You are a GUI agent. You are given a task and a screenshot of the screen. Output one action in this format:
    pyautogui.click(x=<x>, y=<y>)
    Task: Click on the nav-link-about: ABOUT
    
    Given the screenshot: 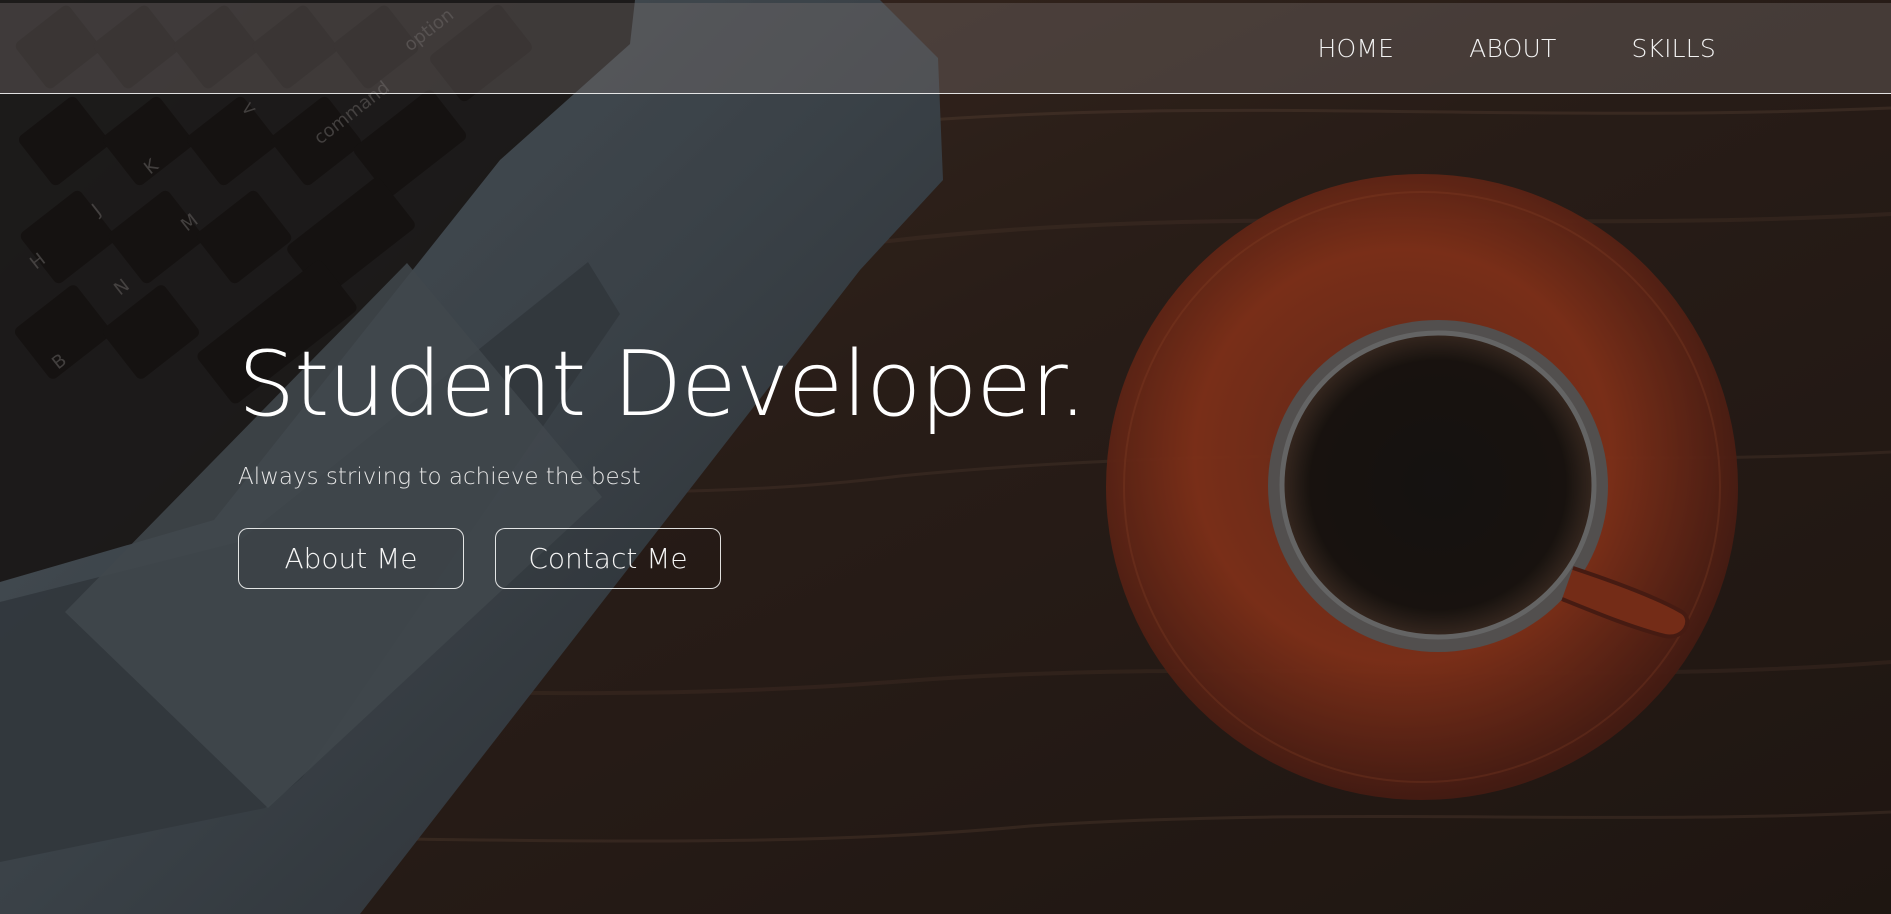 What is the action you would take?
    pyautogui.click(x=1512, y=48)
    